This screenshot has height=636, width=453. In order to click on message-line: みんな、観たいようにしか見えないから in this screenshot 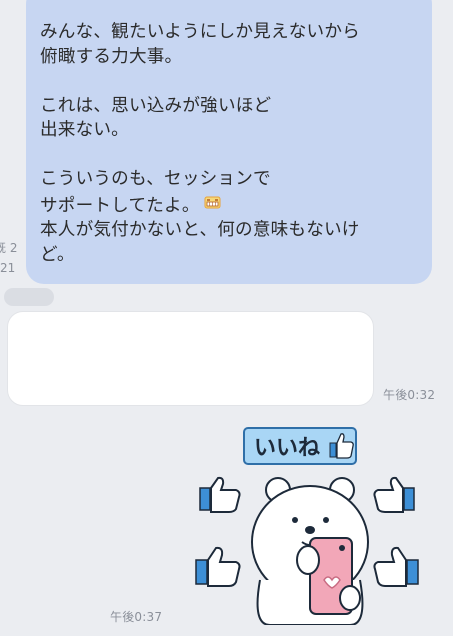, I will do `click(200, 32)`.